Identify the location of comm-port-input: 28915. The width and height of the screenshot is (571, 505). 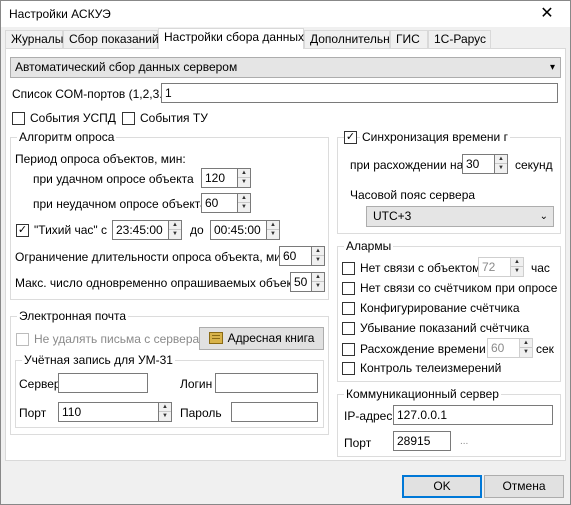
(422, 441).